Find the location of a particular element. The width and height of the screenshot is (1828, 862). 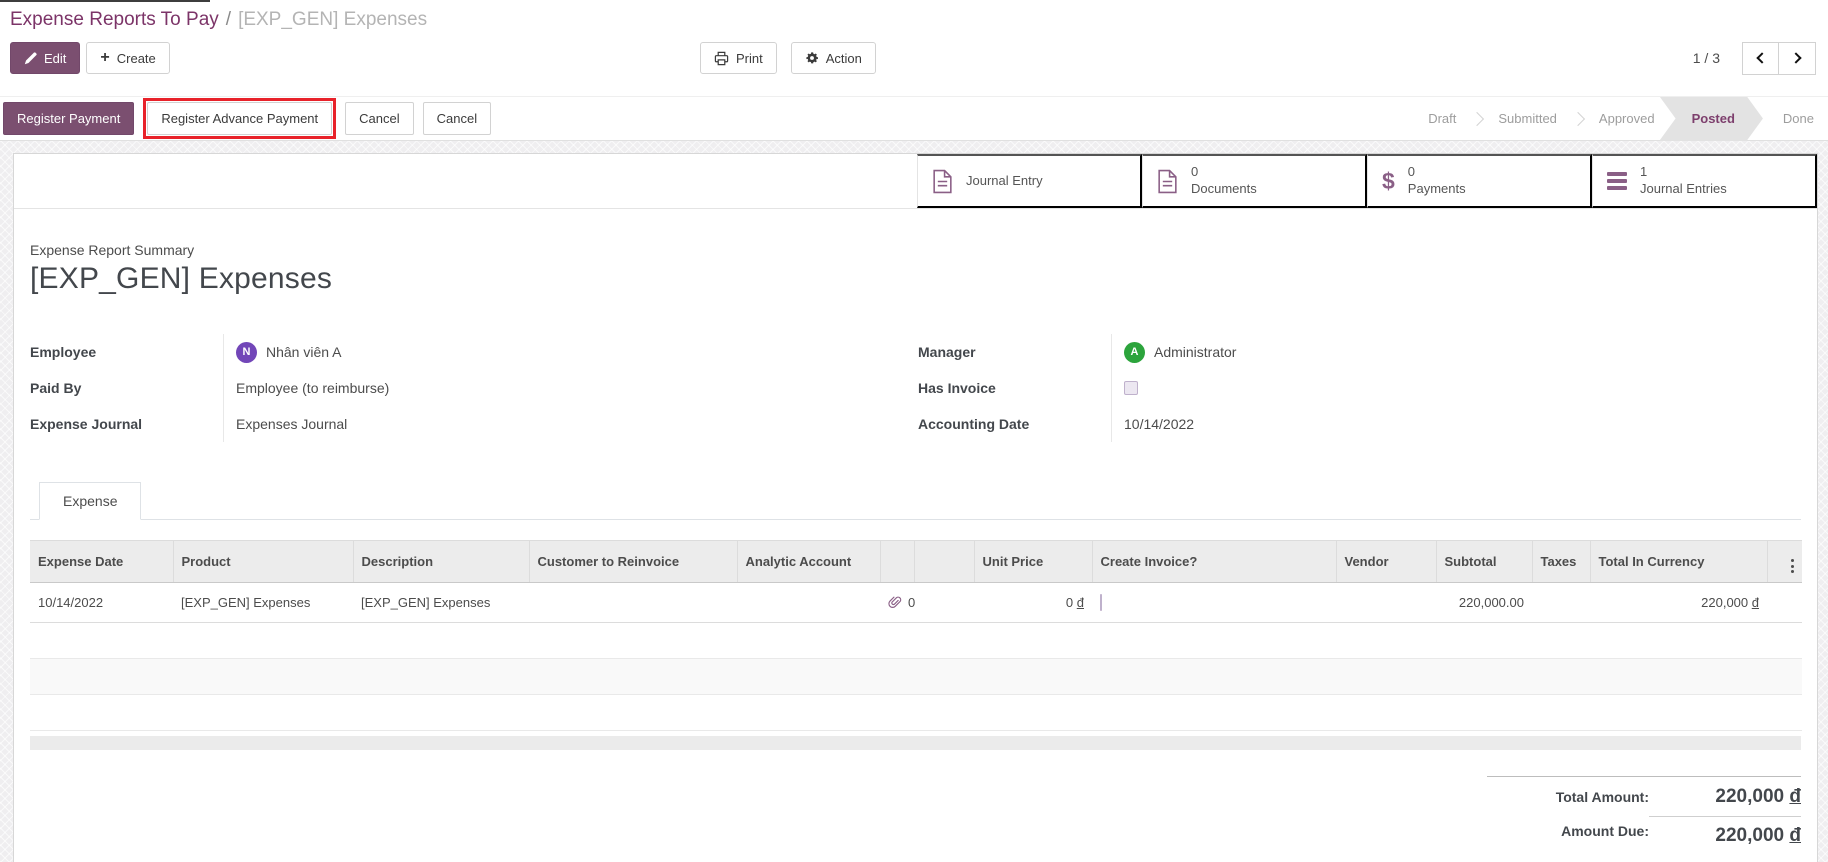

total-amount-label: Total Amount: is located at coordinates (1602, 797).